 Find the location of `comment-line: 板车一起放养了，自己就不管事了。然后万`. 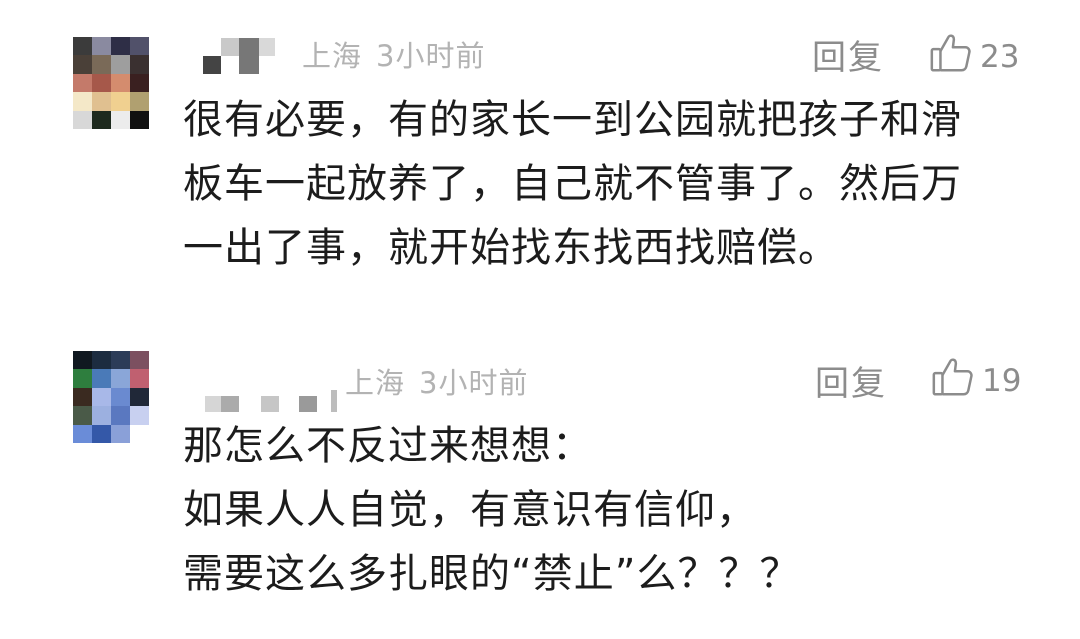

comment-line: 板车一起放养了，自己就不管事了。然后万 is located at coordinates (572, 184).